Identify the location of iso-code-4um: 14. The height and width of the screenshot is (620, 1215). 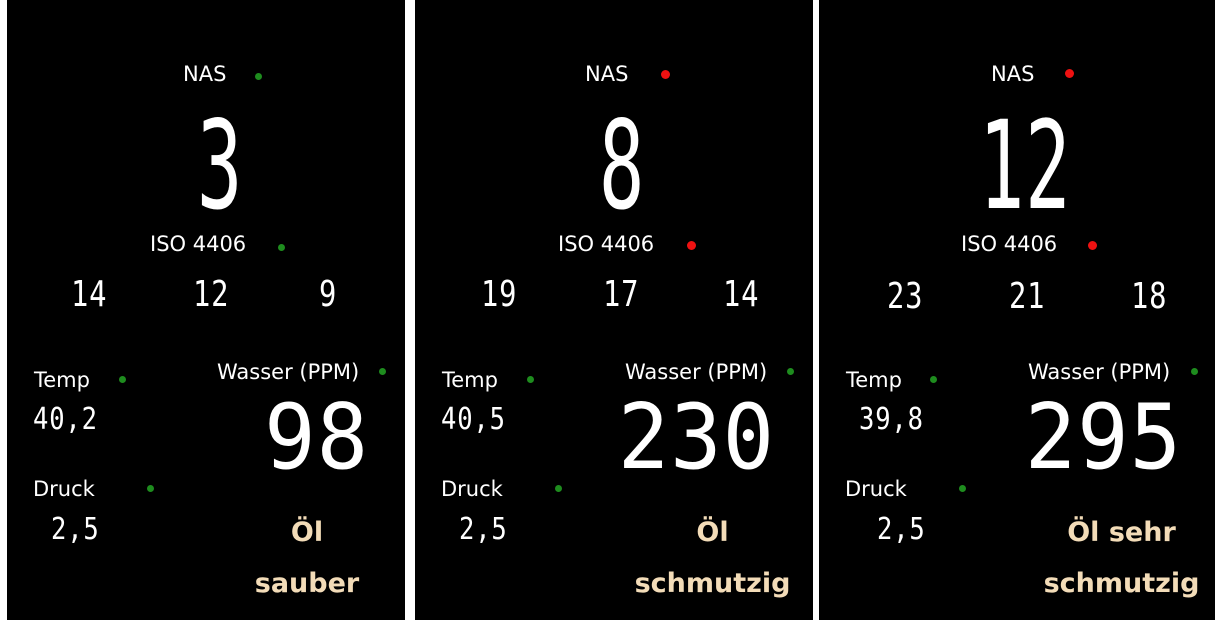
(89, 294).